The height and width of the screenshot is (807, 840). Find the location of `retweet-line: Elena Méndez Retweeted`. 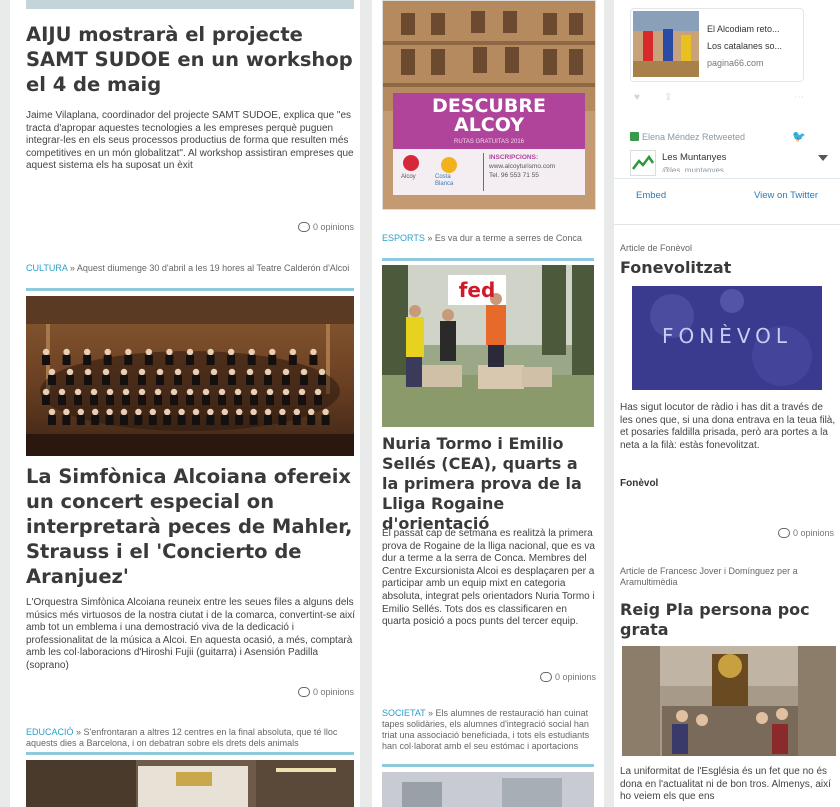

retweet-line: Elena Méndez Retweeted is located at coordinates (687, 137).